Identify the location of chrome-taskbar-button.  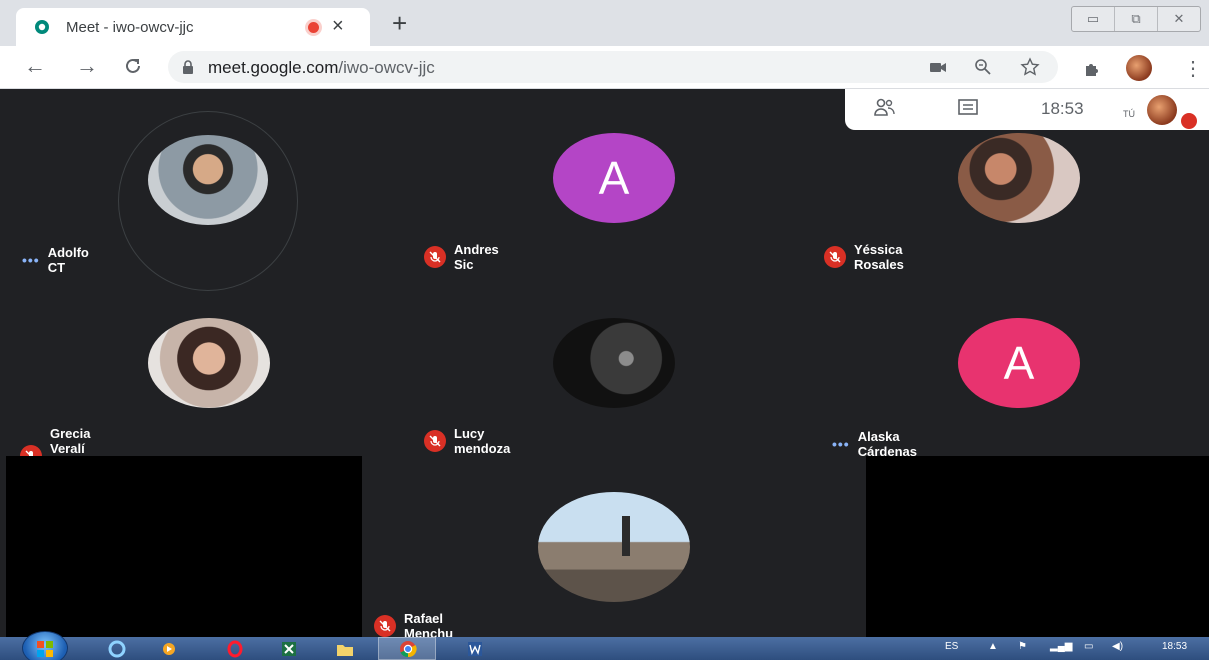
(407, 648).